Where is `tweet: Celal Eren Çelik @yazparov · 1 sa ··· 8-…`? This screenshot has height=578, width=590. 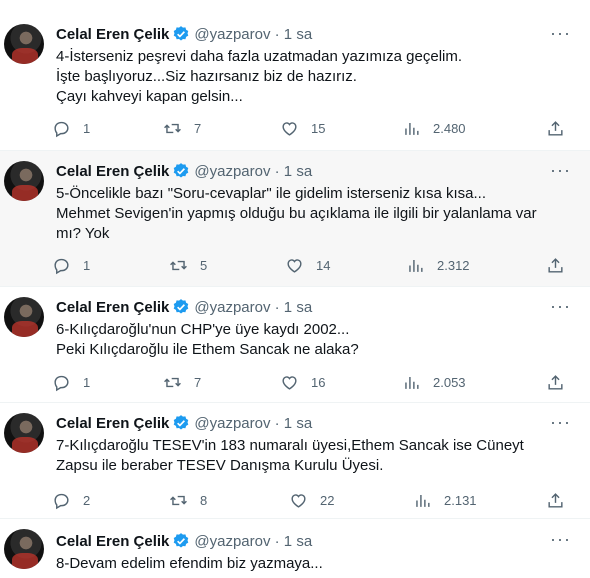 tweet: Celal Eren Çelik @yazparov · 1 sa ··· 8-… is located at coordinates (295, 548).